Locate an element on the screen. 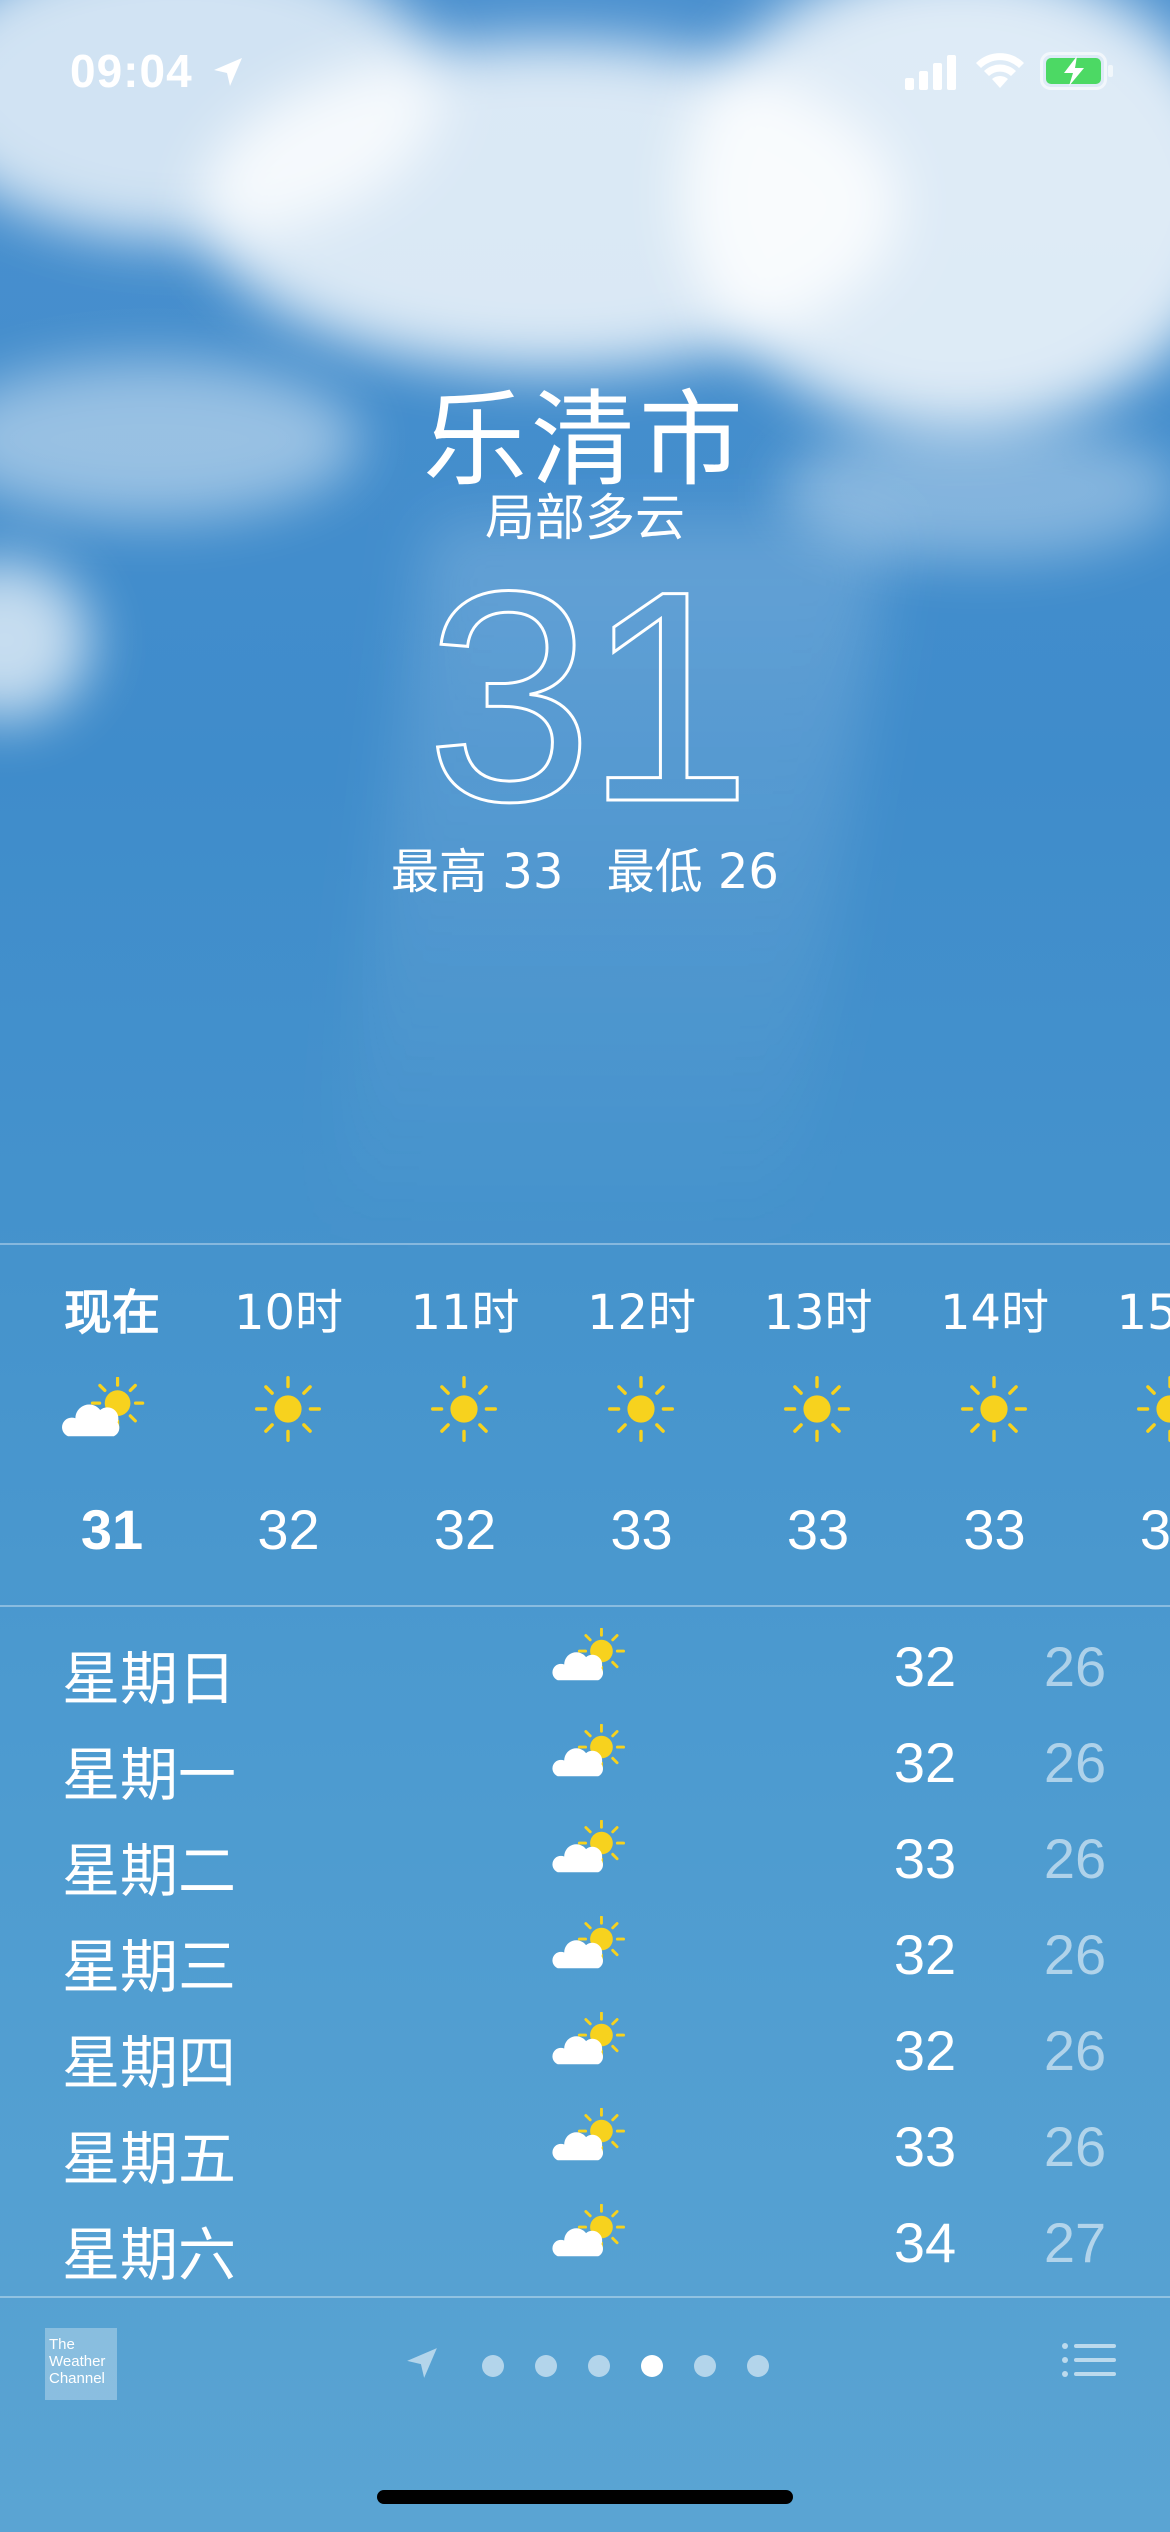  weather-channel-logo: The Weather Channel is located at coordinates (81, 2364).